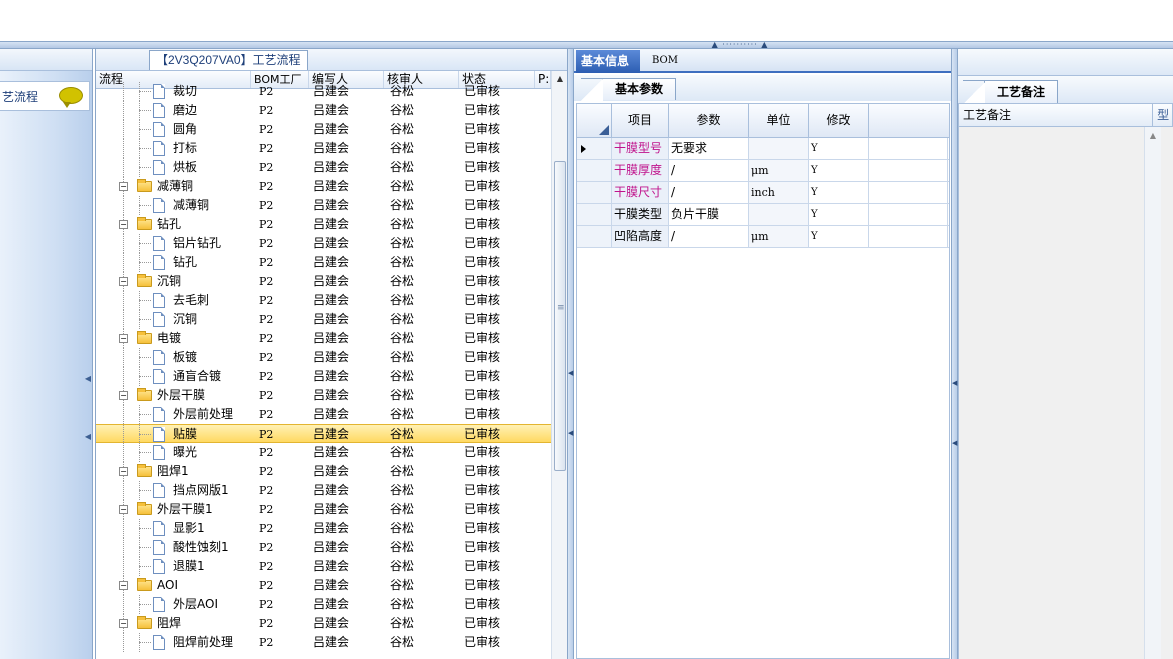 This screenshot has width=1173, height=659. I want to click on flow-cell: − 减薄铜, so click(173, 186).